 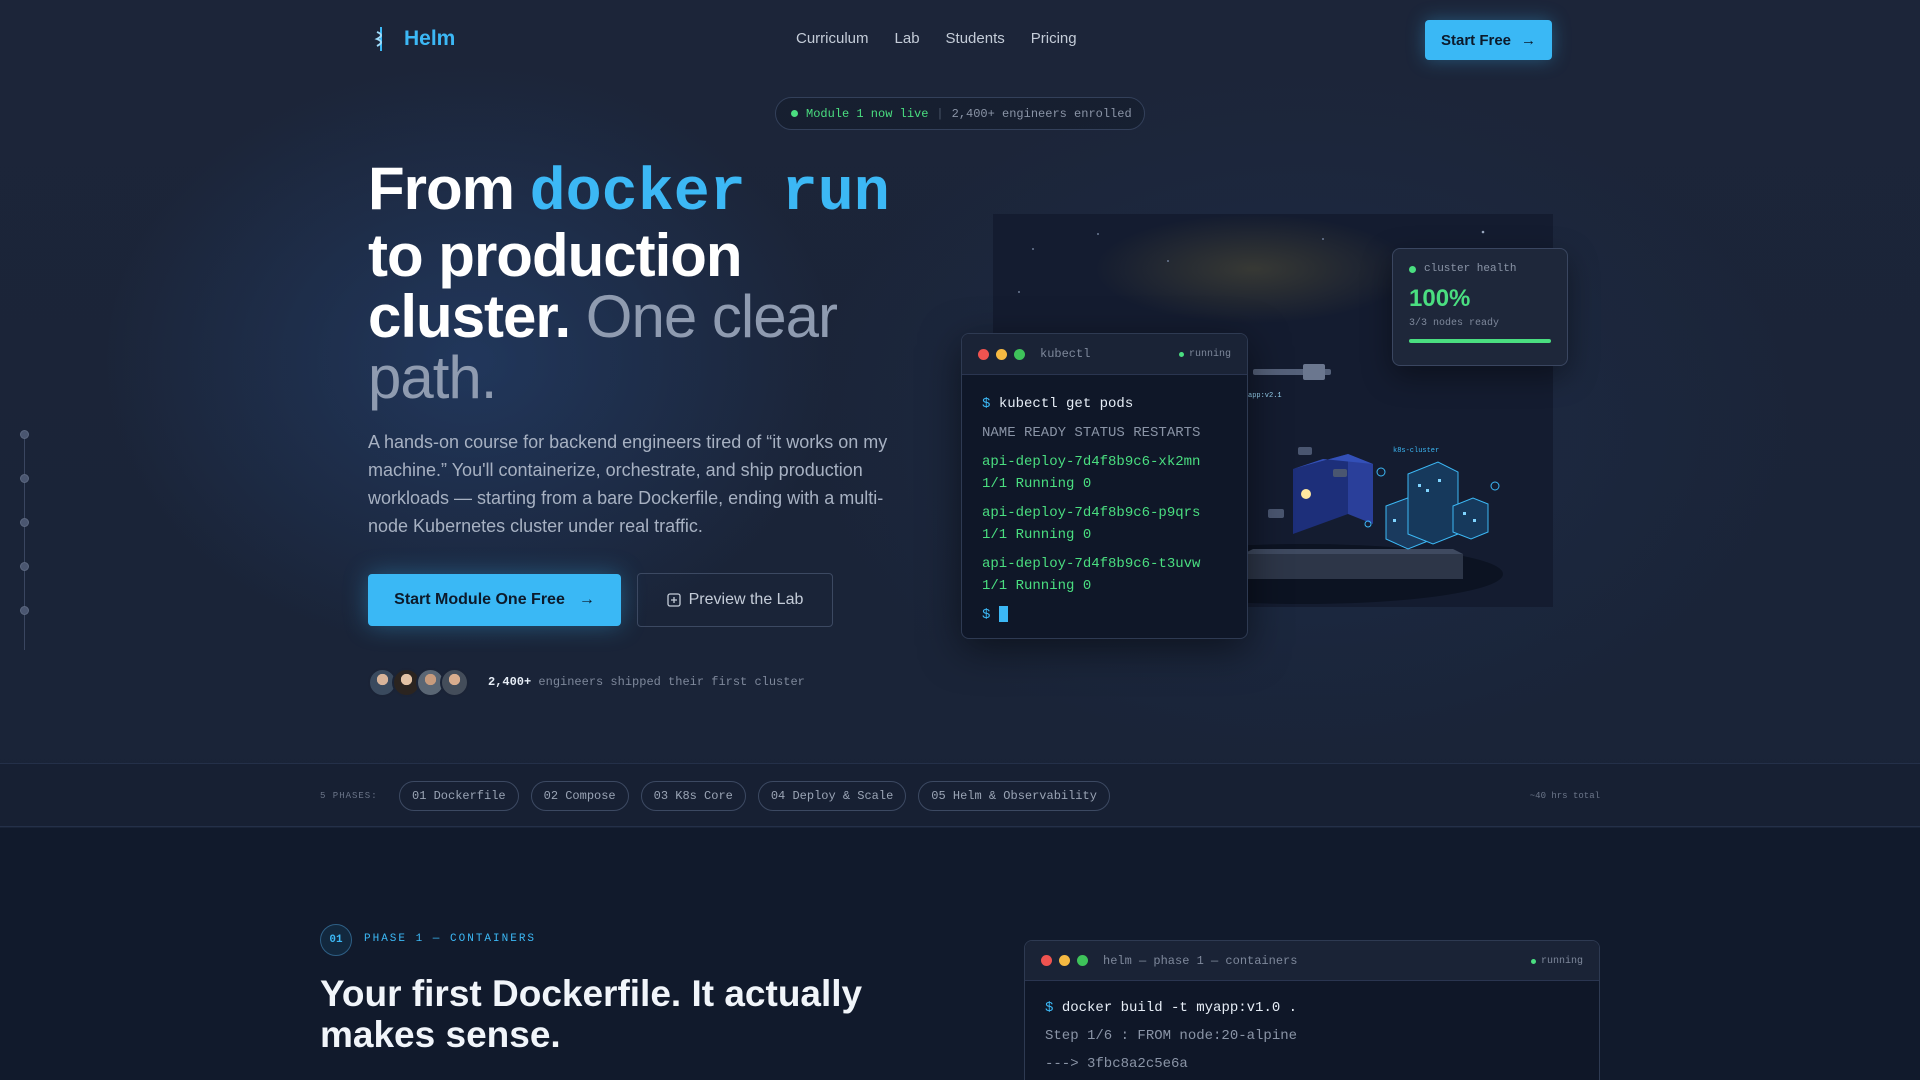 What do you see at coordinates (349, 796) in the screenshot?
I see `phases-label: 5 PHASES:` at bounding box center [349, 796].